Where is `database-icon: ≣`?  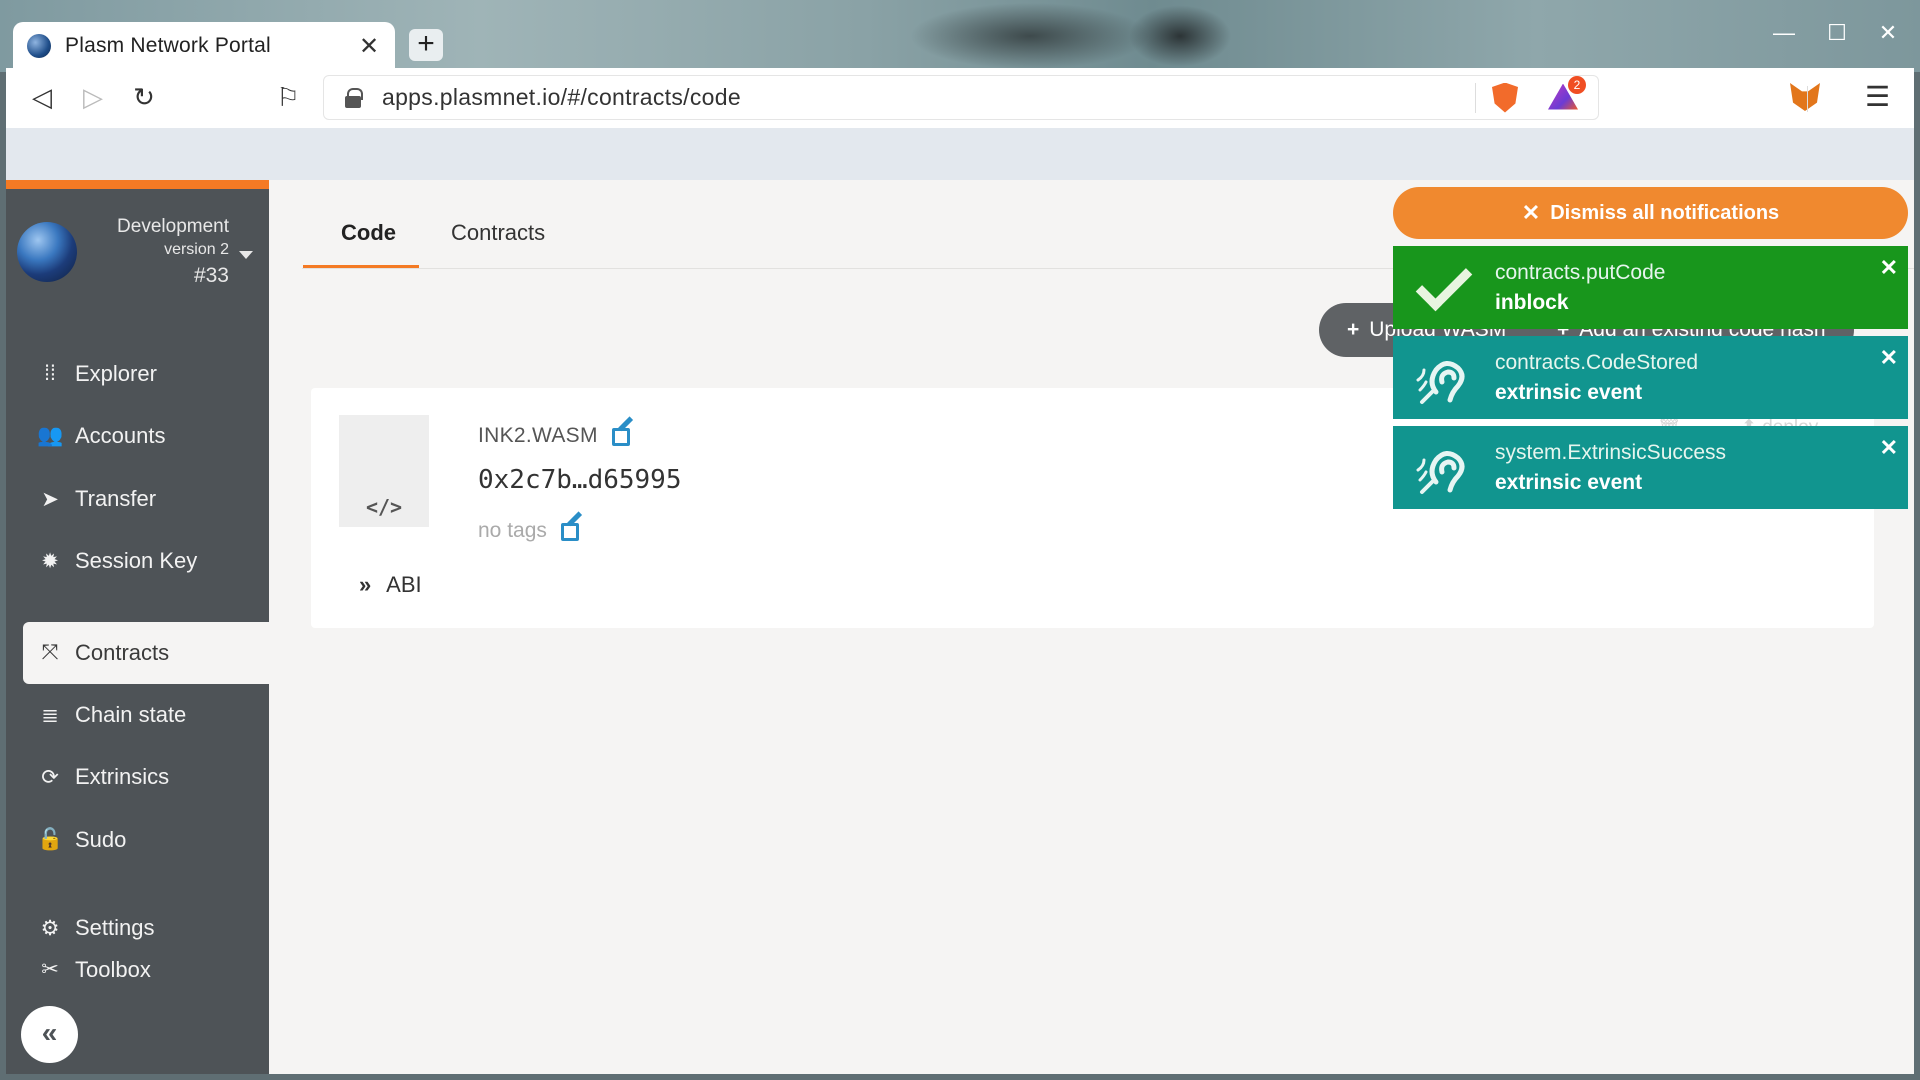
database-icon: ≣ is located at coordinates (50, 715).